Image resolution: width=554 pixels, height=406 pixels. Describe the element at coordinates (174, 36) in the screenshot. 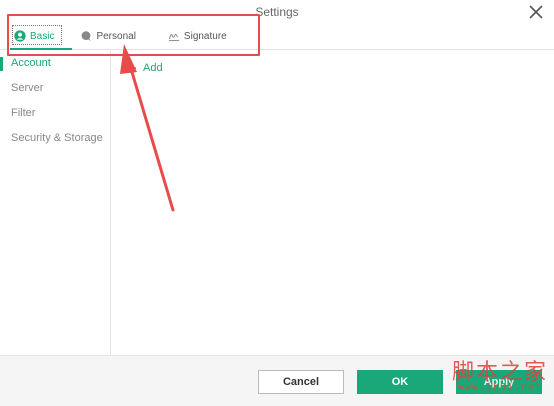

I see `signature-icon` at that location.